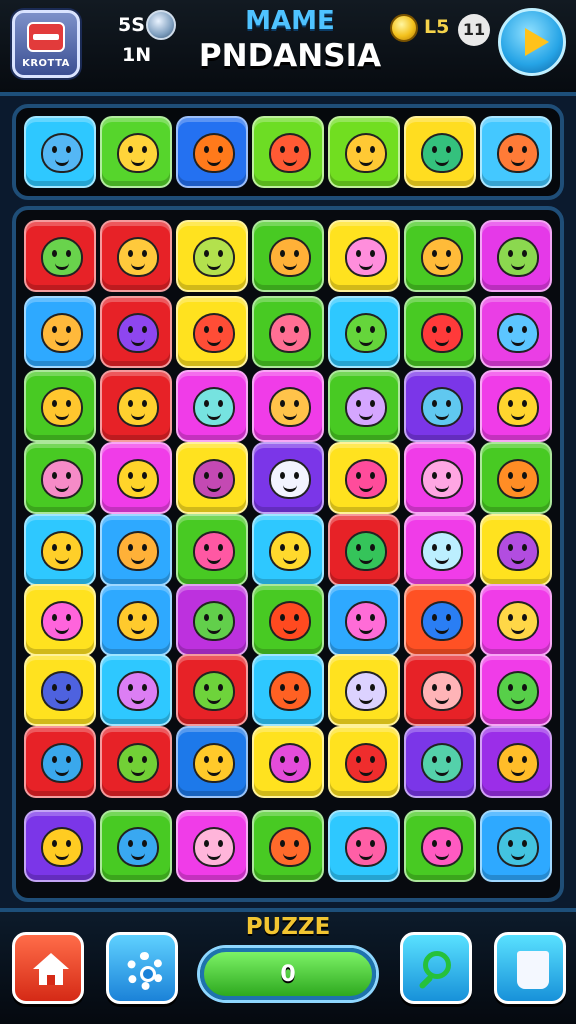  I want to click on settings-button, so click(142, 968).